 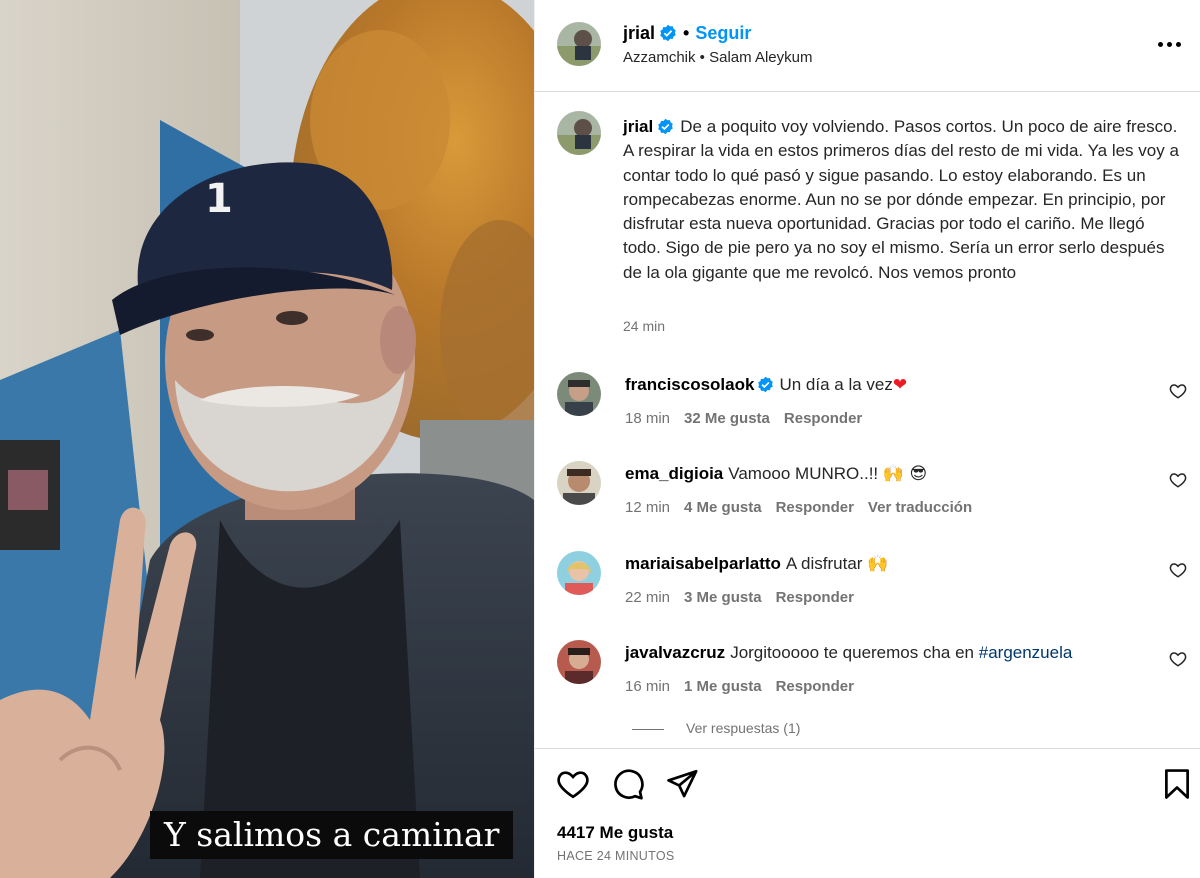 I want to click on audio-track-label: Azzamchik • Salam Aleykum, so click(x=717, y=57).